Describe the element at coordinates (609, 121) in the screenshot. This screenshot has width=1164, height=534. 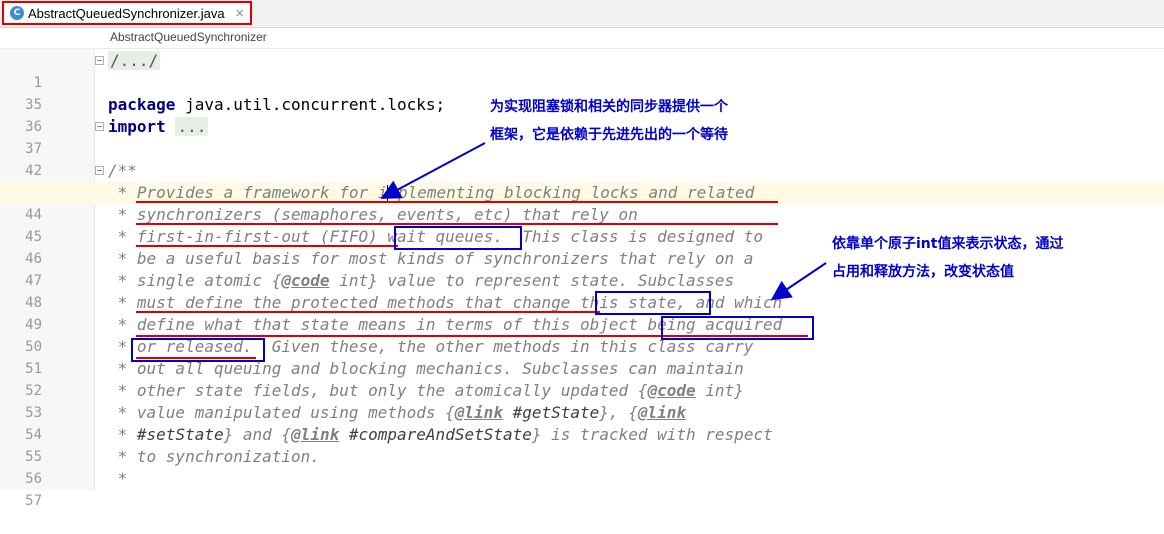
I see `annotation-note-framework: 为实现阻塞锁和相关的同步器提供一个 框架，它是依赖于先进先出的一个等待` at that location.